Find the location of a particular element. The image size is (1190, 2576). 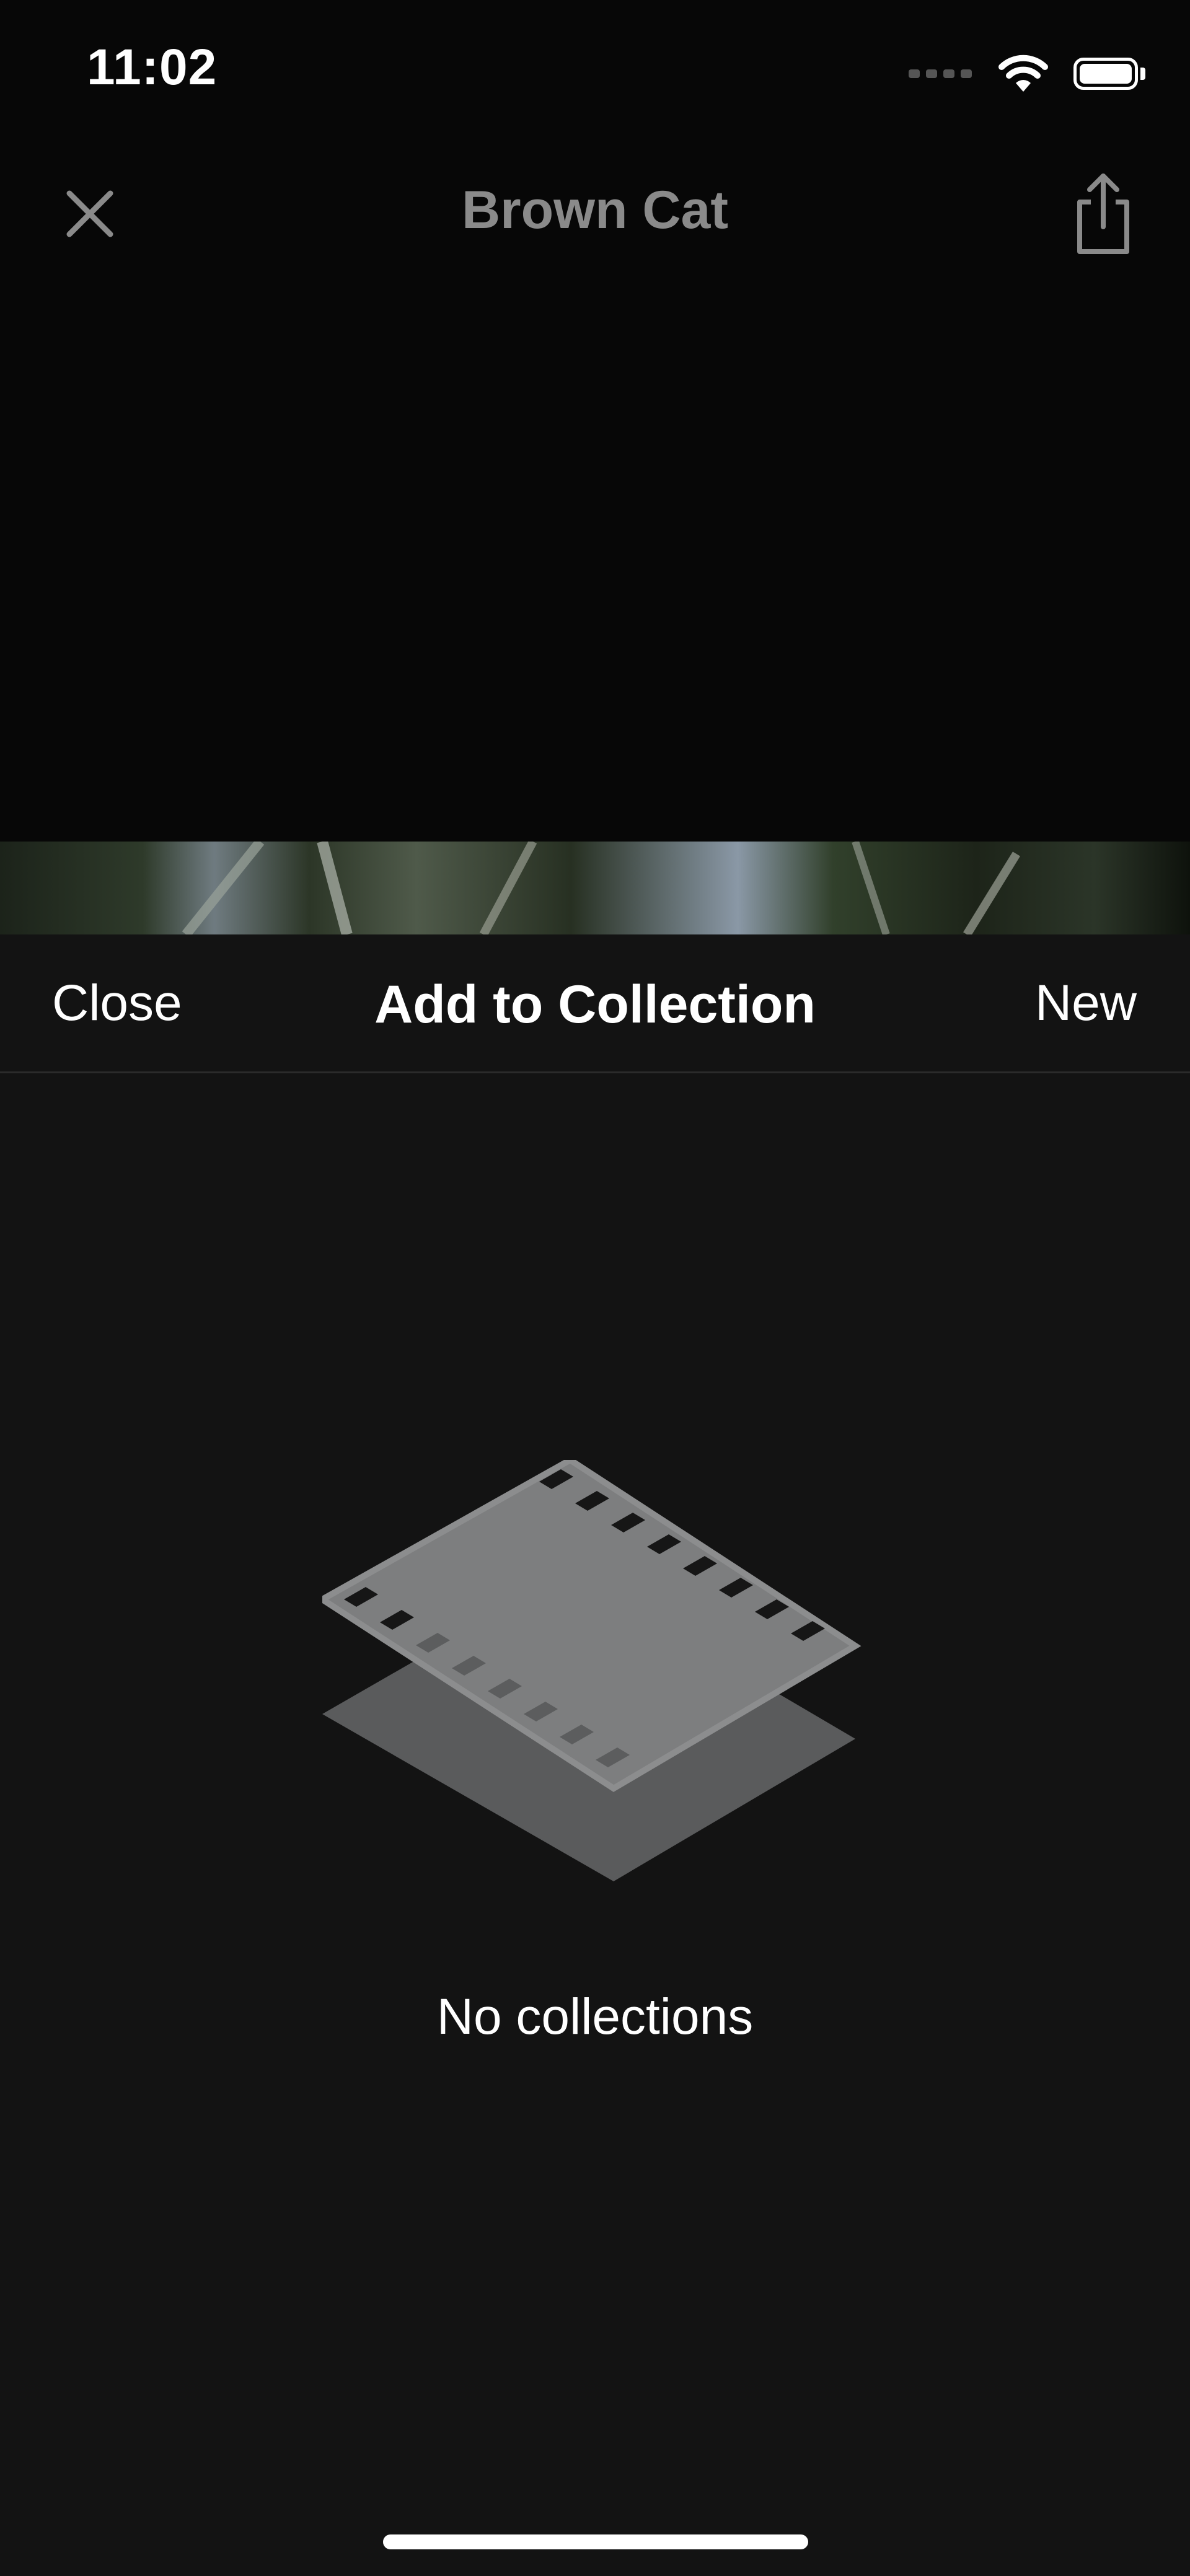

sheet-header: Close Add to Collection New is located at coordinates (595, 1004).